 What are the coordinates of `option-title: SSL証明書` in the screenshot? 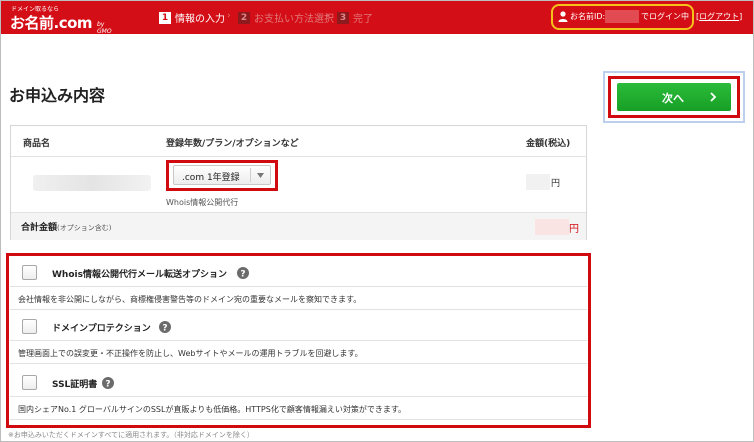 It's located at (75, 385).